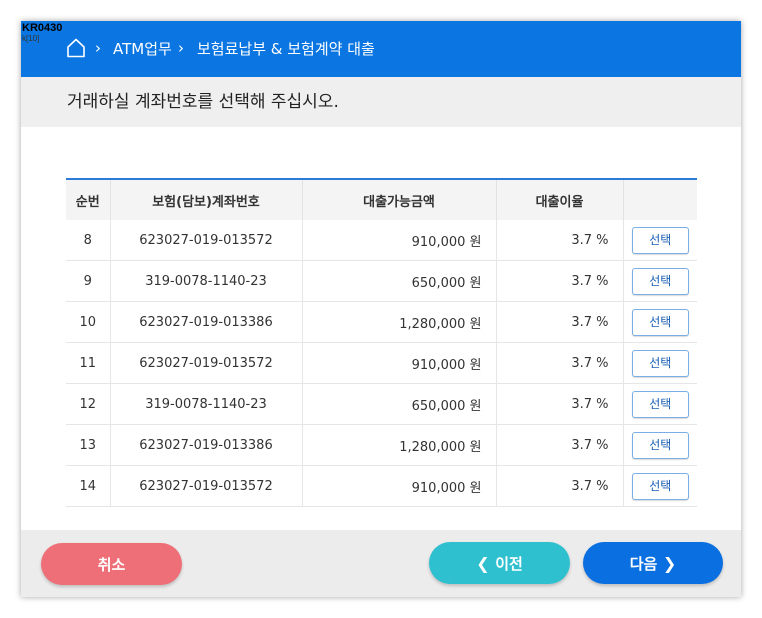 The height and width of the screenshot is (618, 762). Describe the element at coordinates (31, 38) in the screenshot. I see `screen-sub-code: k[10]` at that location.